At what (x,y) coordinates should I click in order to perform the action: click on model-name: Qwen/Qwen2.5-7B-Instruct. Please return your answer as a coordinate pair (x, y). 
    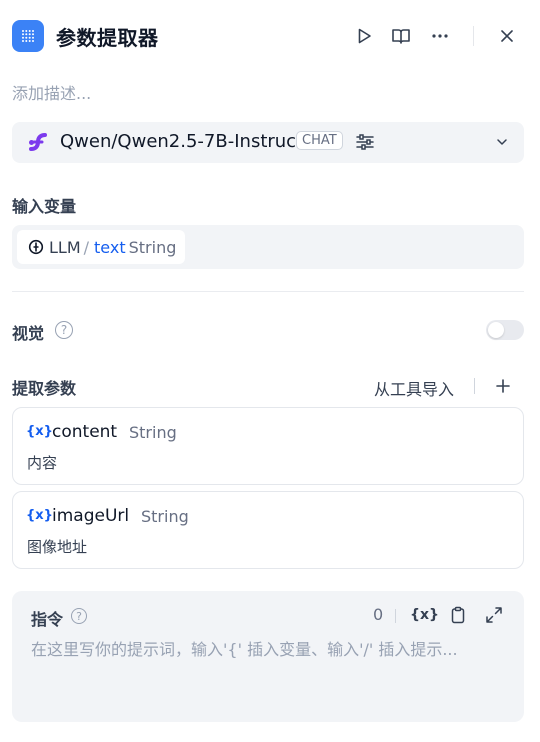
    Looking at the image, I should click on (182, 141).